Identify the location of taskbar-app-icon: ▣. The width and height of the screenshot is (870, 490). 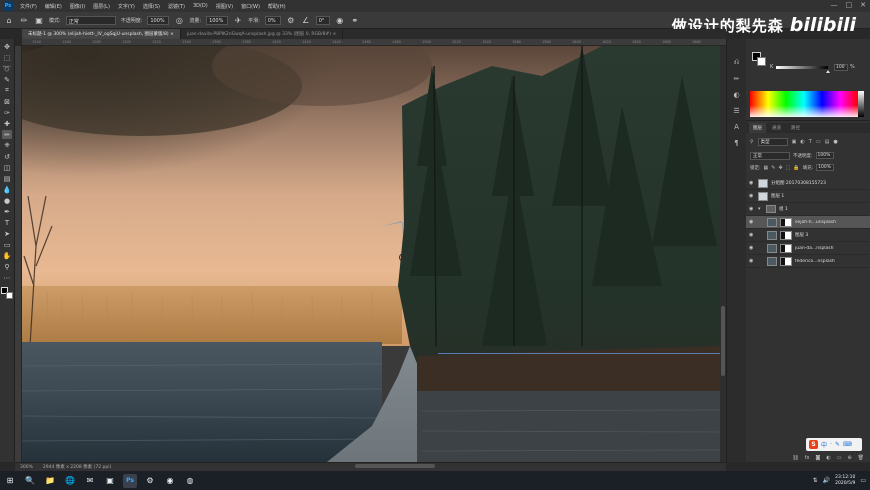
(110, 481).